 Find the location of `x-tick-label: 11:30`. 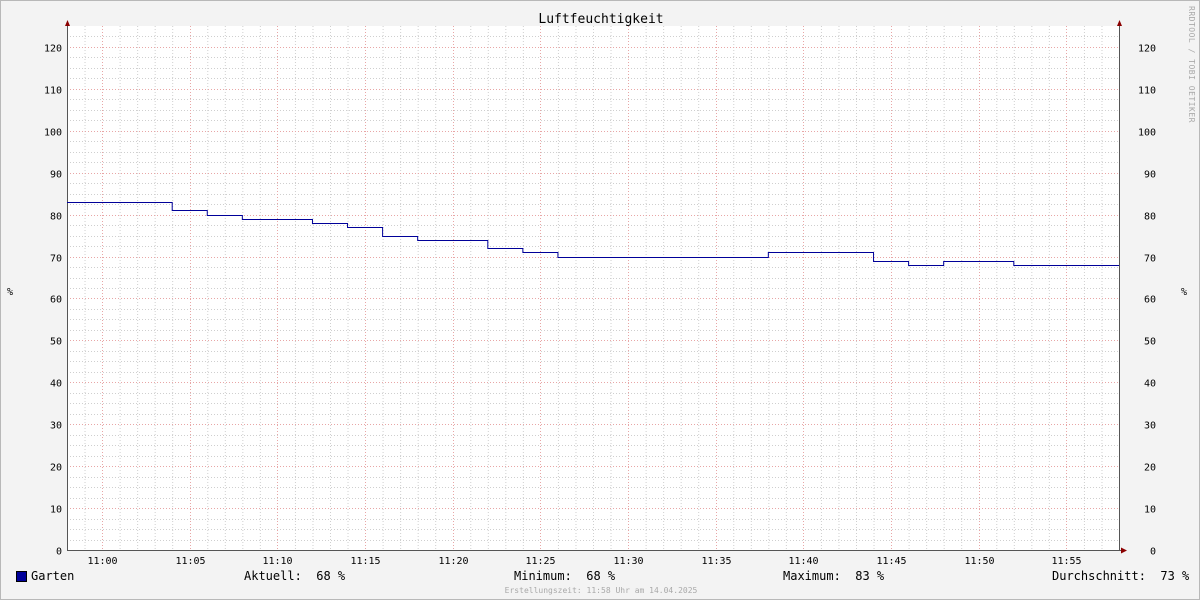

x-tick-label: 11:30 is located at coordinates (628, 561).